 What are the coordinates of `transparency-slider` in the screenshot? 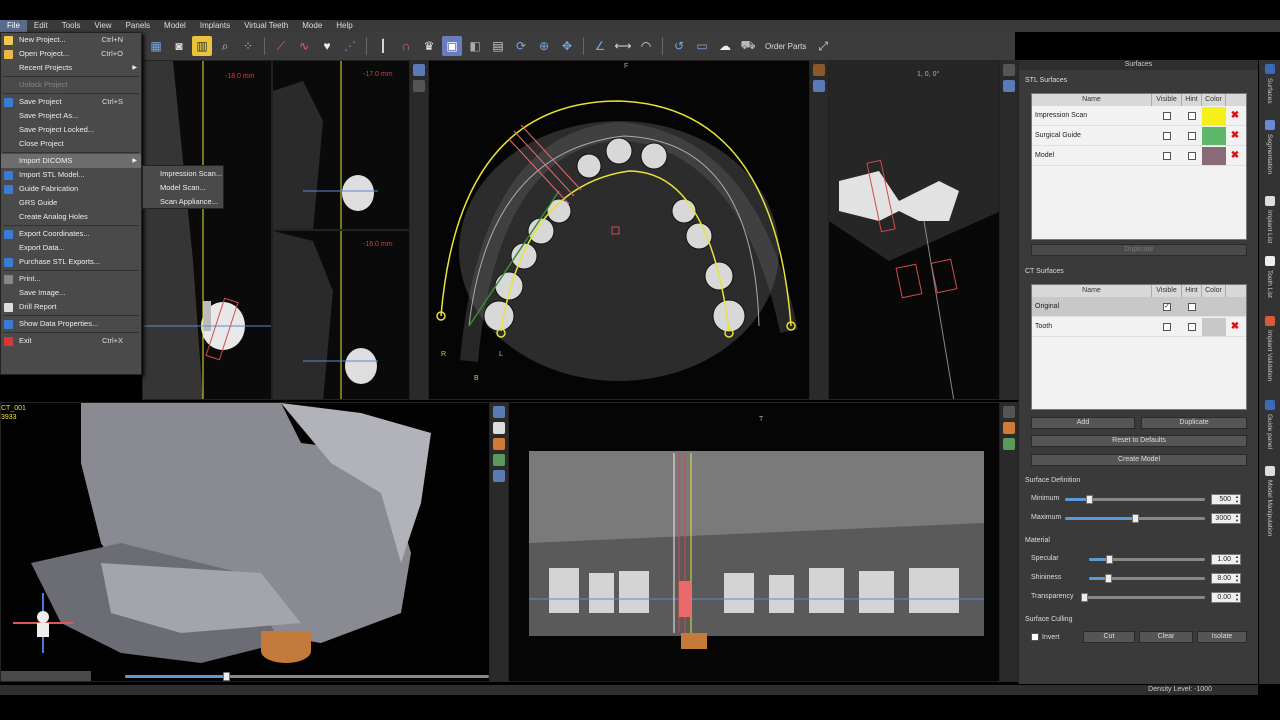 It's located at (1143, 597).